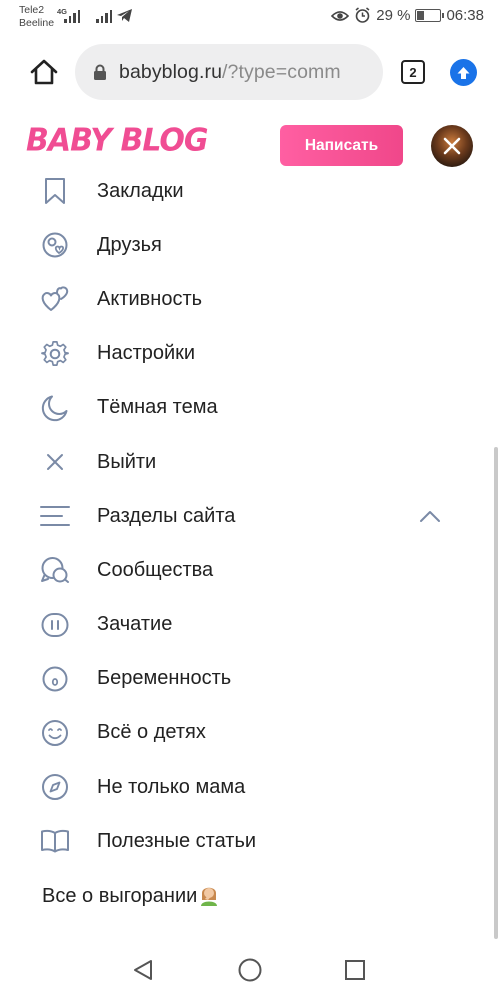 Image resolution: width=500 pixels, height=1000 pixels. What do you see at coordinates (430, 516) in the screenshot?
I see `chevron-up-icon` at bounding box center [430, 516].